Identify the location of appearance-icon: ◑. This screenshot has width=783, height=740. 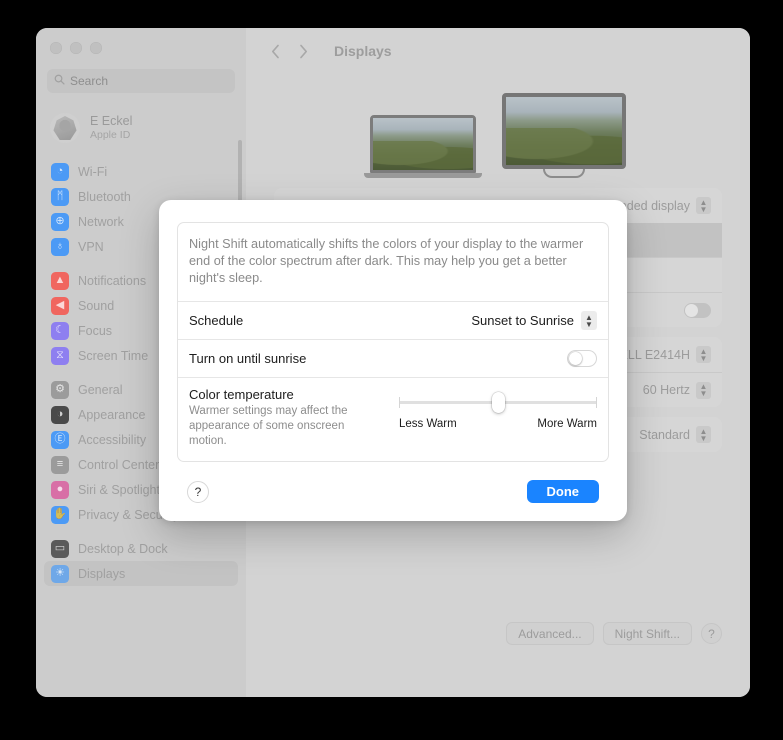
(60, 414).